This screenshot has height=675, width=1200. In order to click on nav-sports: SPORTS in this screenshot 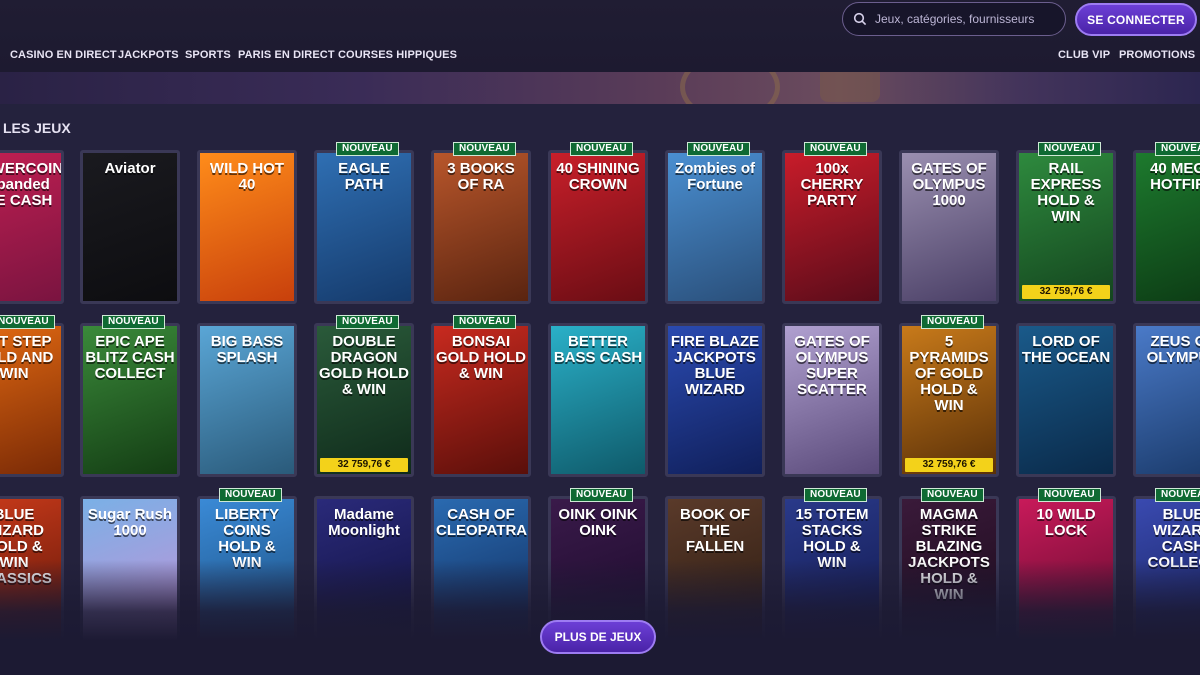, I will do `click(208, 55)`.